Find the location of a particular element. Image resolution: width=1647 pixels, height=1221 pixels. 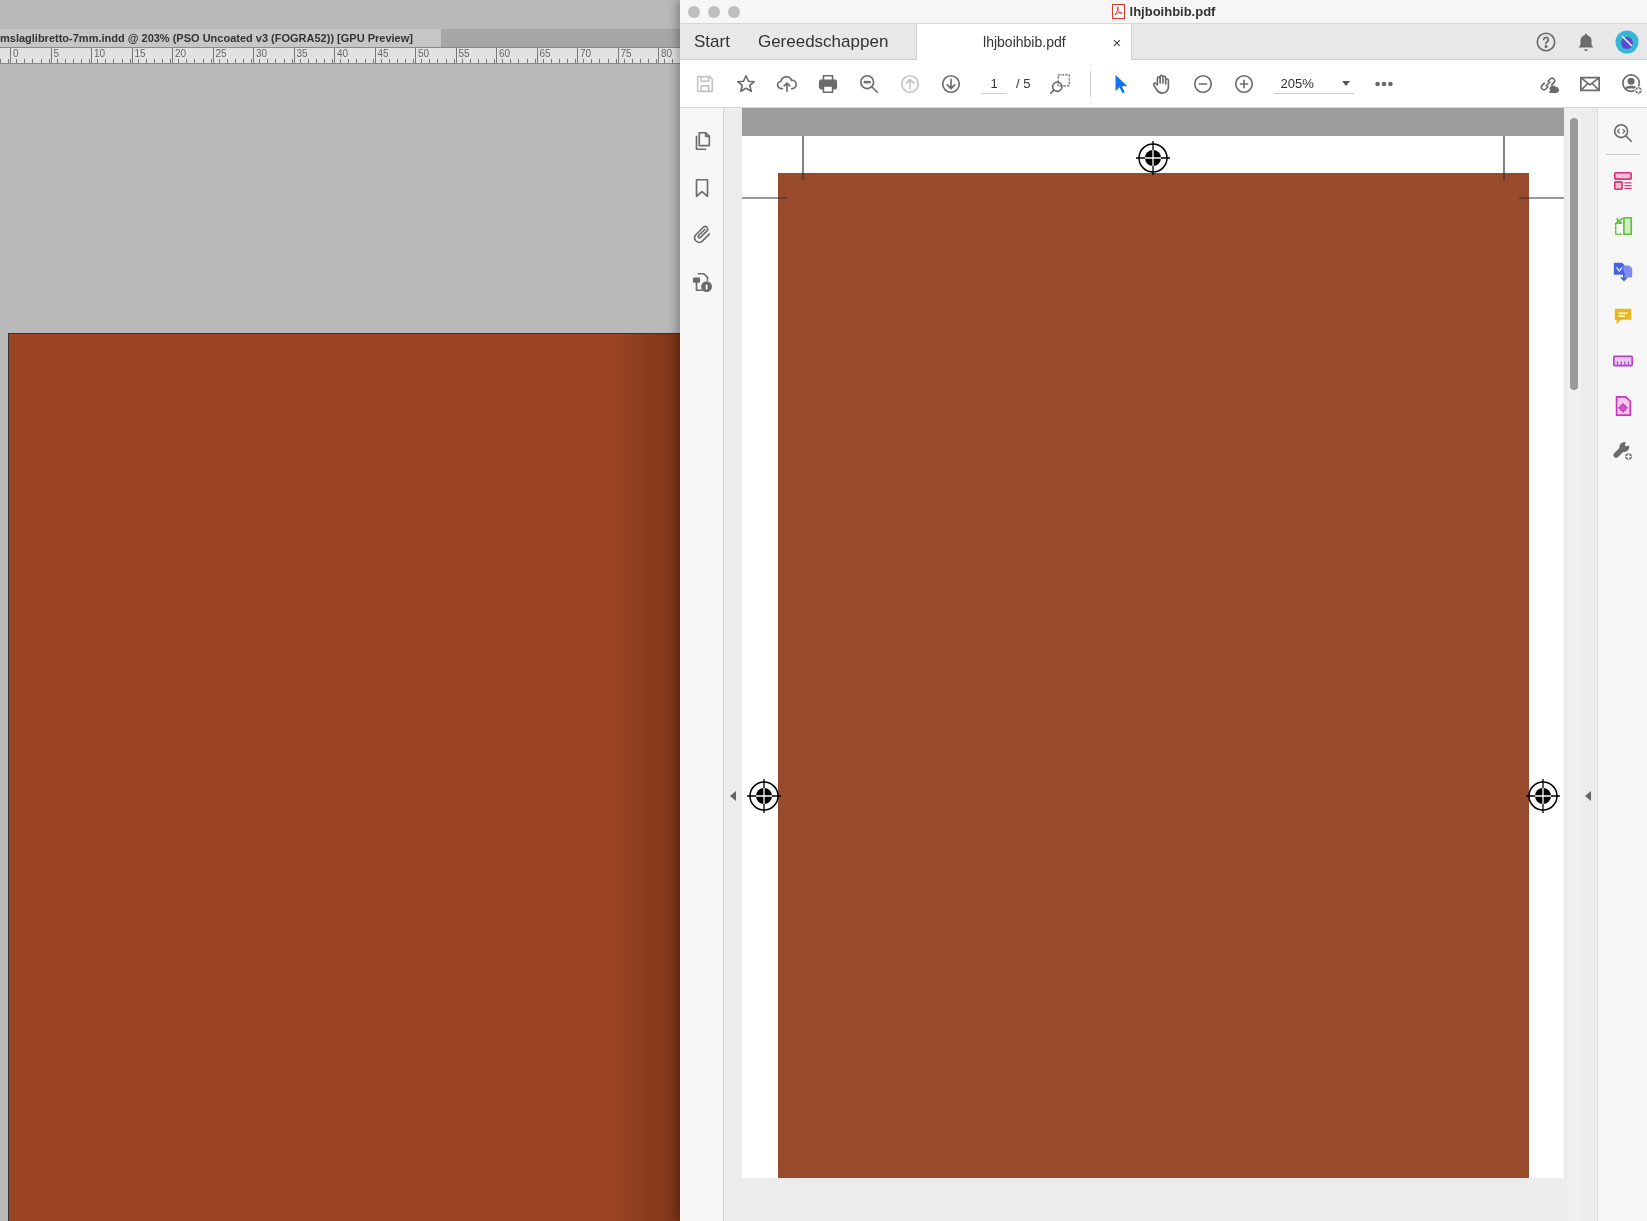

arrow-down-icon is located at coordinates (951, 83).